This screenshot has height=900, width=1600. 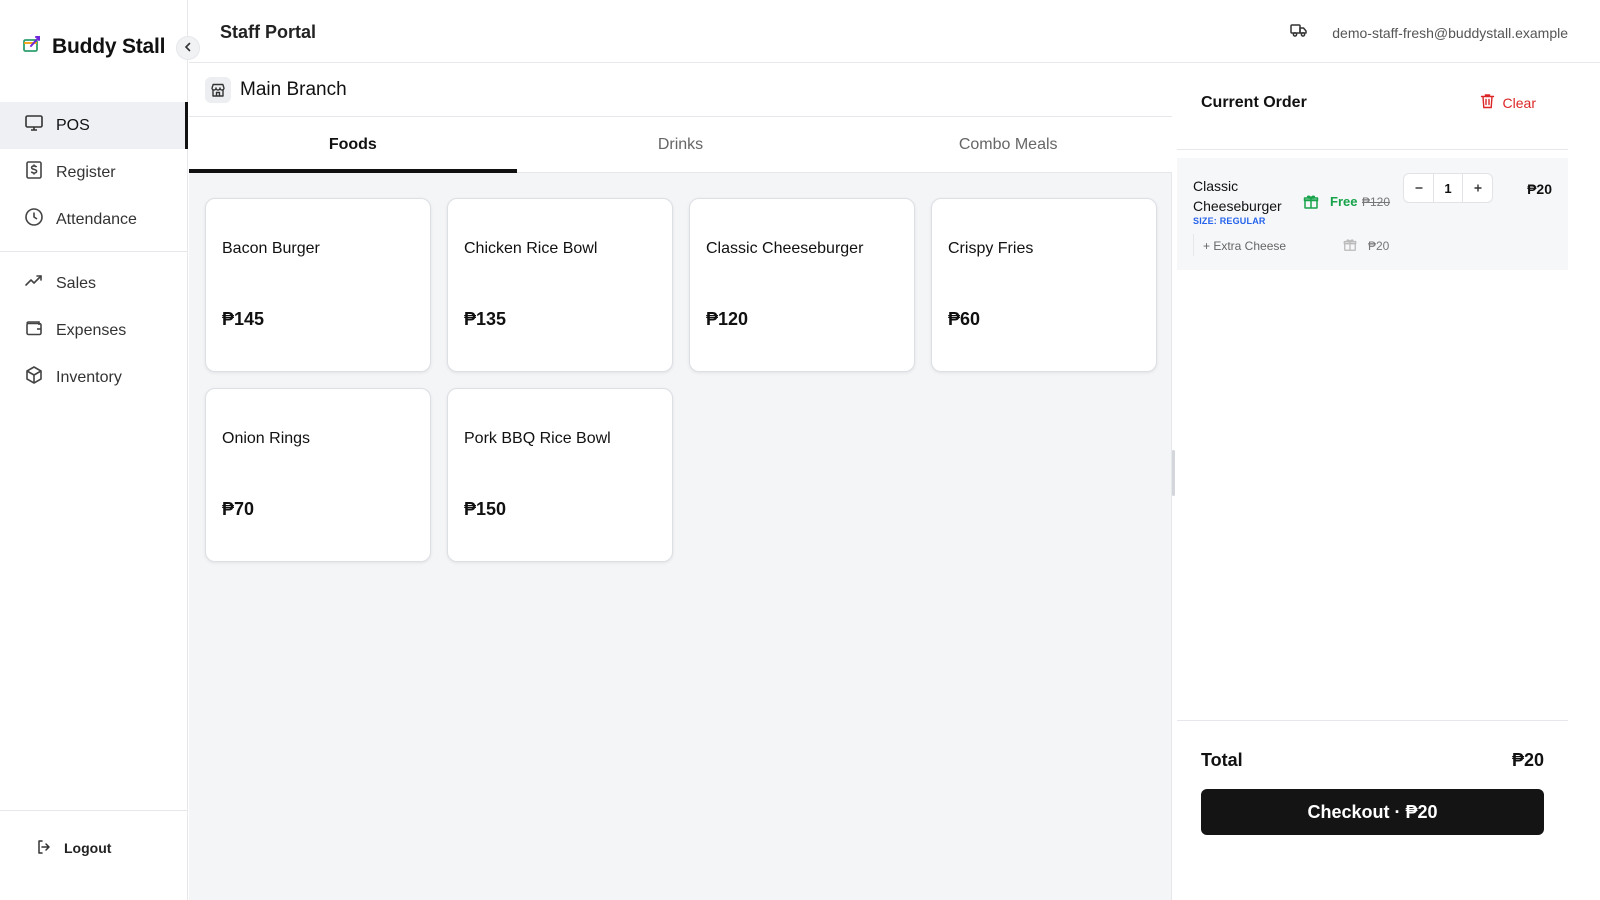 I want to click on addon-price: ₱20, so click(x=1379, y=246).